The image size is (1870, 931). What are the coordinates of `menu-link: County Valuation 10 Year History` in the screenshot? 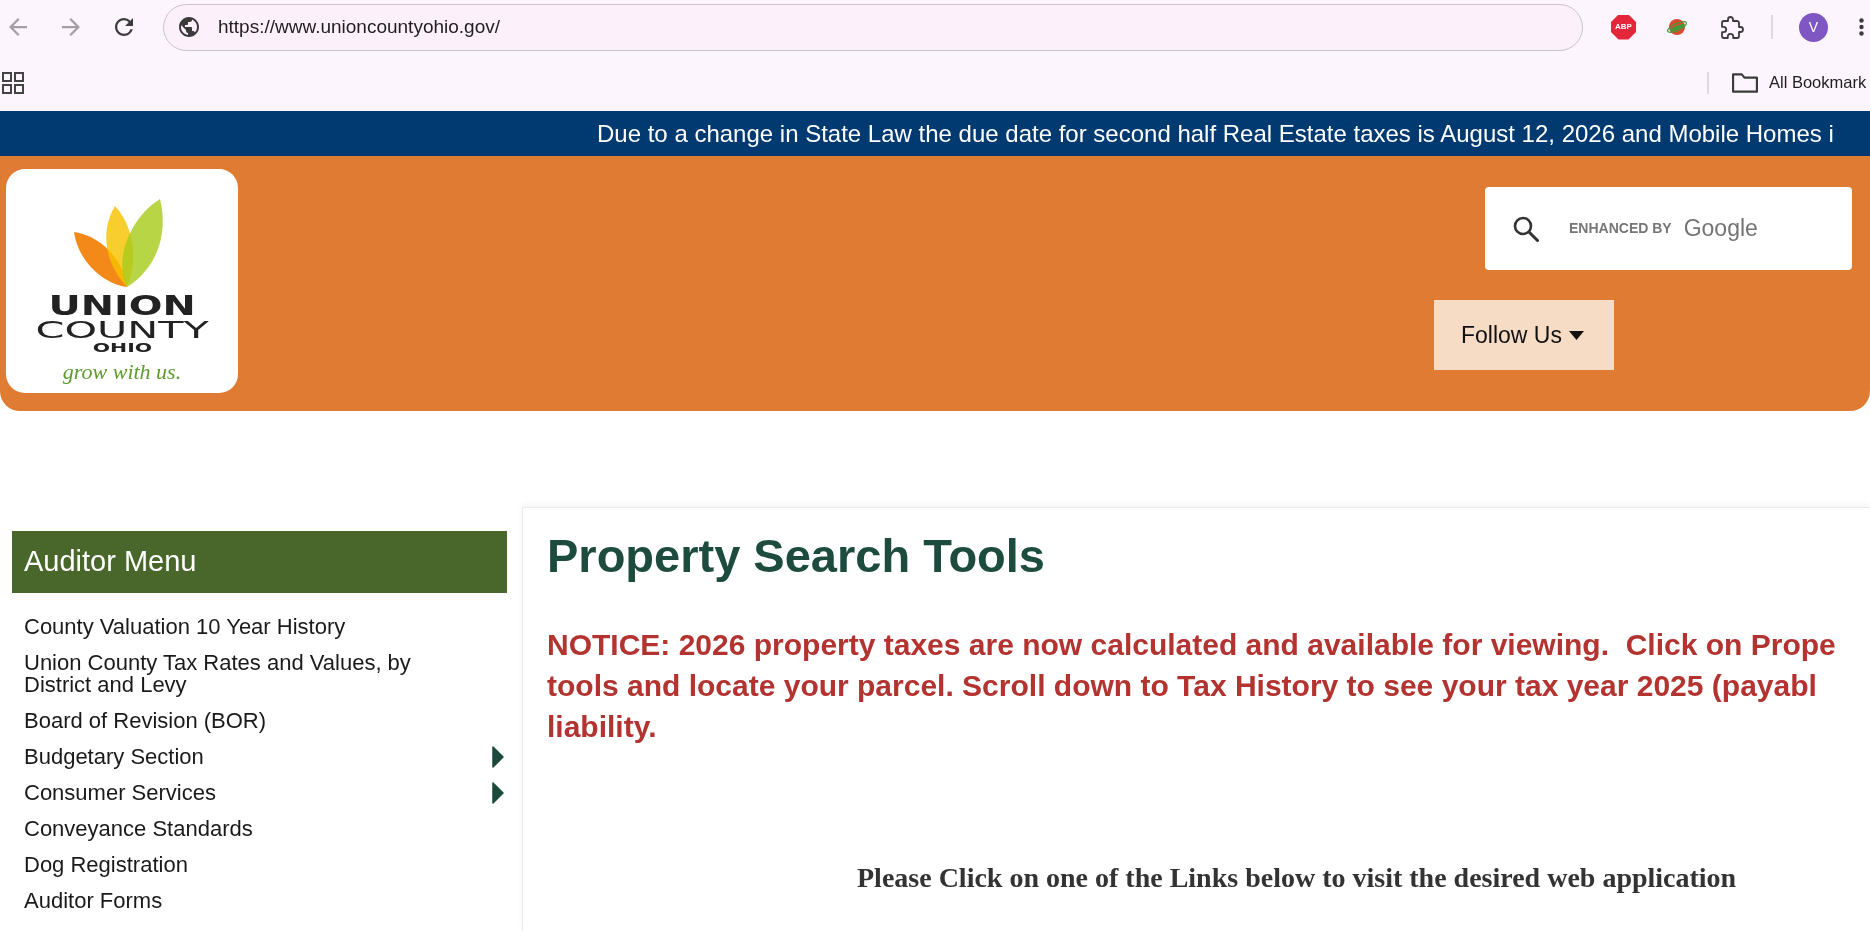 It's located at (185, 627).